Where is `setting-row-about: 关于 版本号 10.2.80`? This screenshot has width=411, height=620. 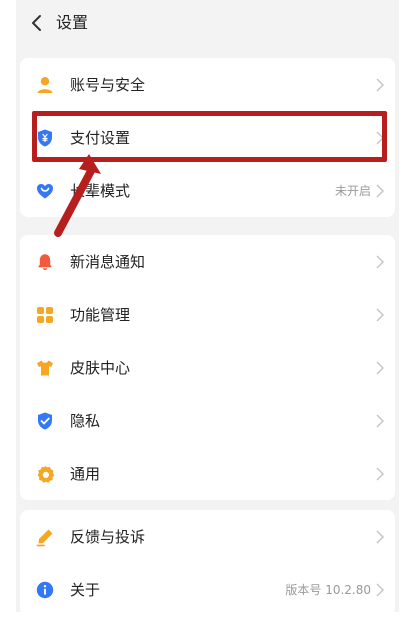 setting-row-about: 关于 版本号 10.2.80 is located at coordinates (207, 587).